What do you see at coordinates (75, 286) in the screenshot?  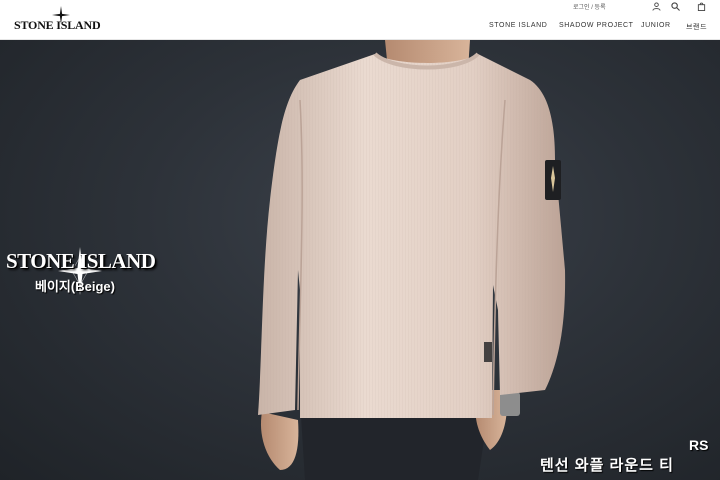 I see `color-label: 베이지(Beige)` at bounding box center [75, 286].